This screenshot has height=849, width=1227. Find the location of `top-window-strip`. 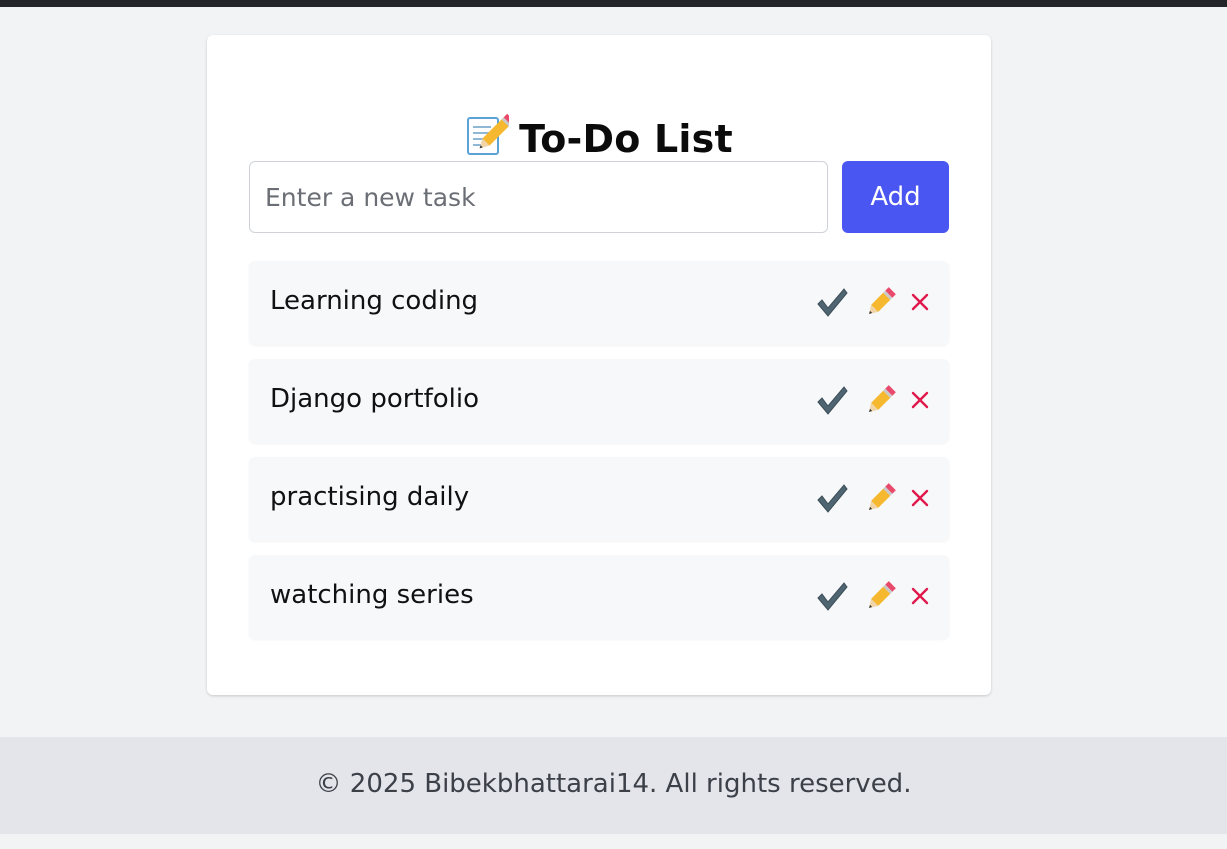

top-window-strip is located at coordinates (613, 3).